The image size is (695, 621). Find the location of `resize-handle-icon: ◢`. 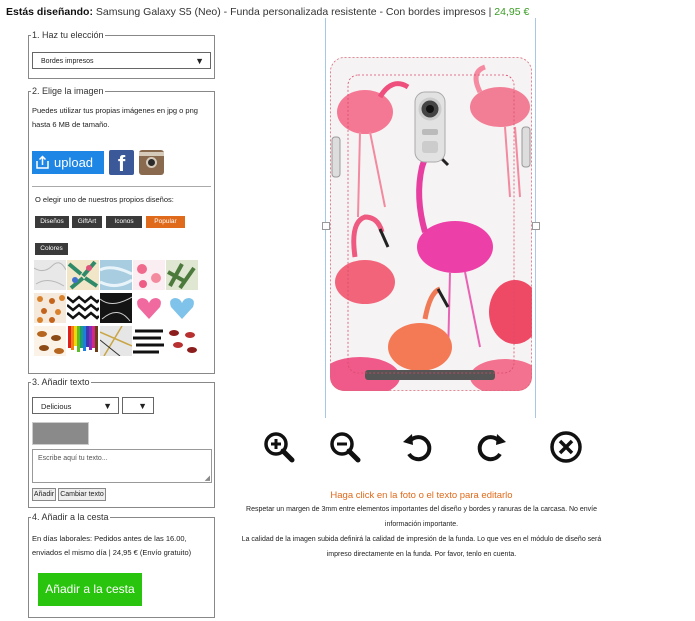

resize-handle-icon: ◢ is located at coordinates (207, 478).